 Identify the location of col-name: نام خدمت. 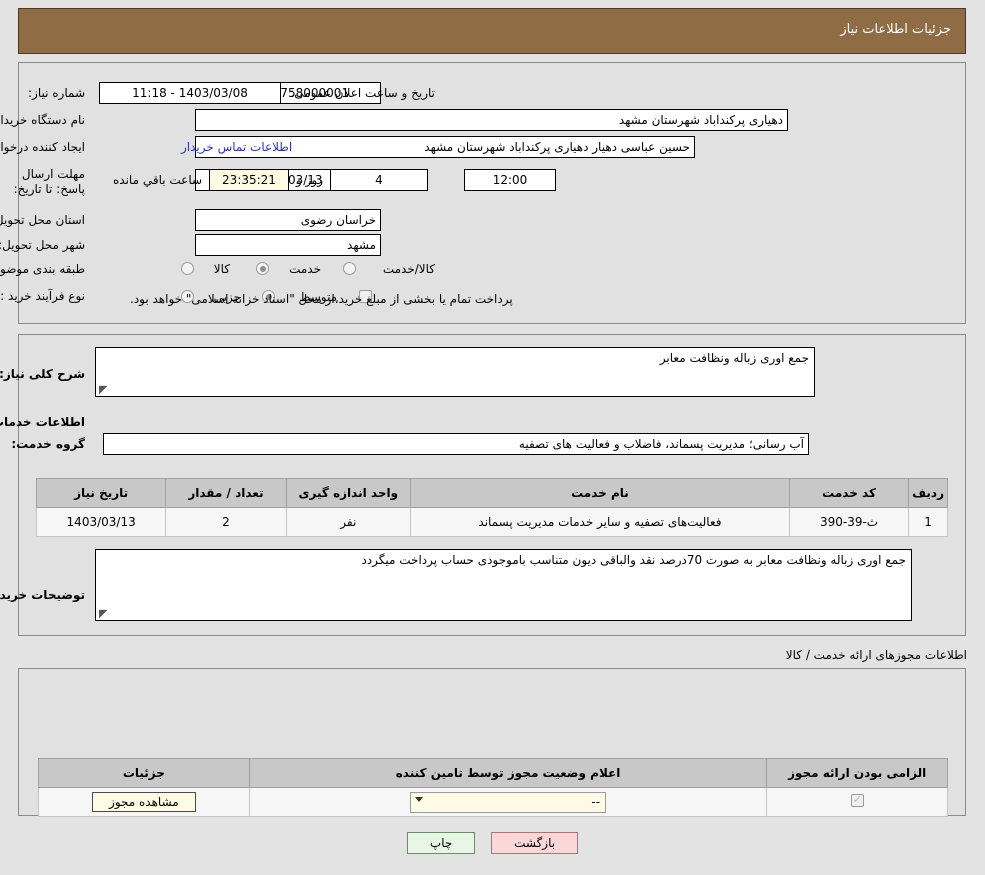
(599, 493).